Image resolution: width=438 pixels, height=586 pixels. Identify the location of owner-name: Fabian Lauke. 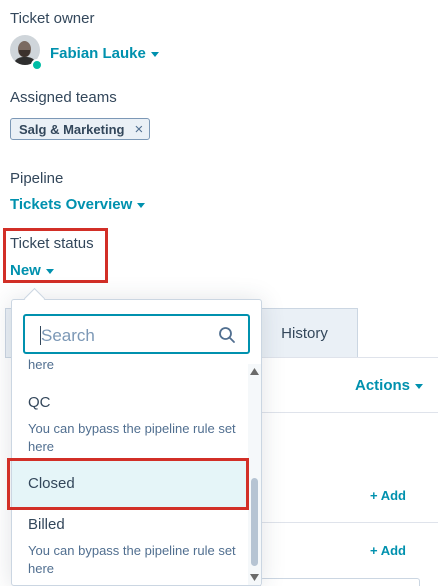
(98, 53).